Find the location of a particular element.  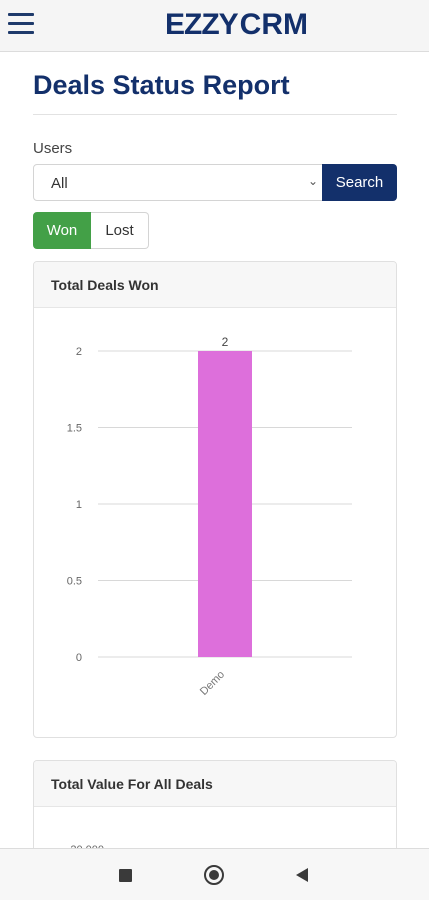

system-nav-bar is located at coordinates (214, 874).